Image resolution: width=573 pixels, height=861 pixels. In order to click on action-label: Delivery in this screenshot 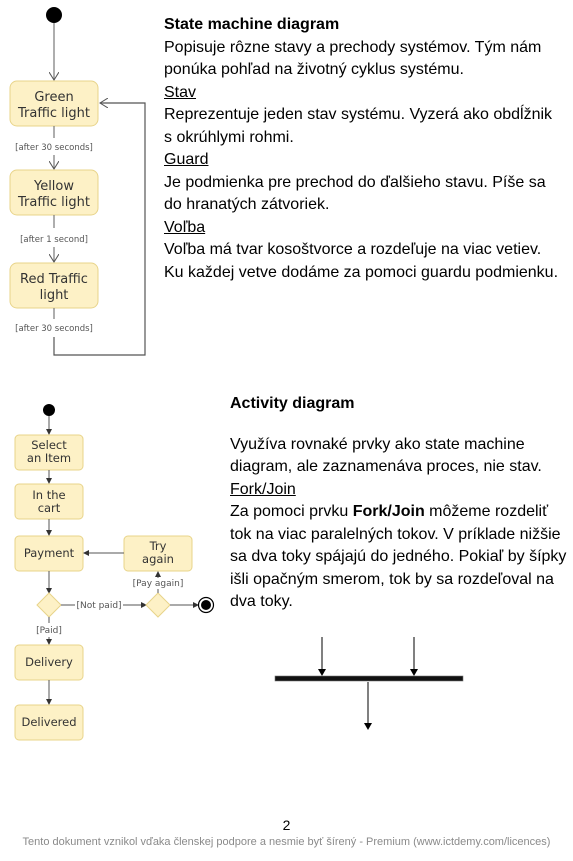, I will do `click(49, 662)`.